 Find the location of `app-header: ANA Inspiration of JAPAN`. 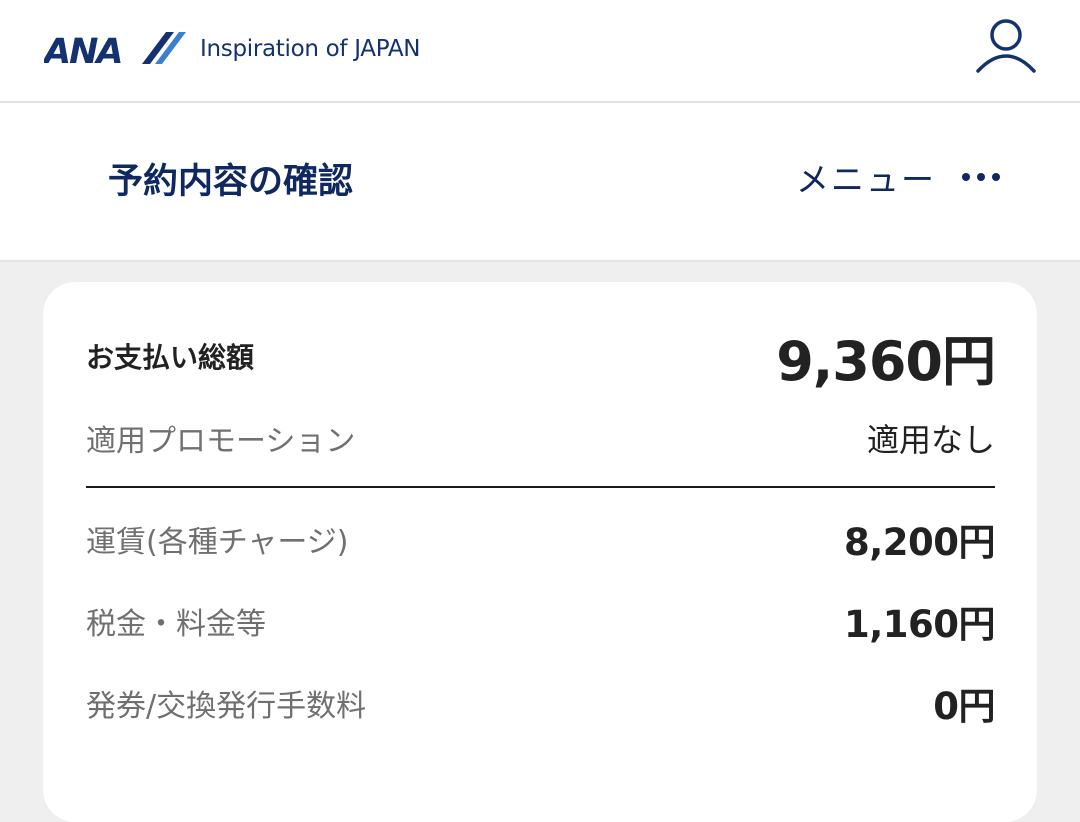

app-header: ANA Inspiration of JAPAN is located at coordinates (540, 51).